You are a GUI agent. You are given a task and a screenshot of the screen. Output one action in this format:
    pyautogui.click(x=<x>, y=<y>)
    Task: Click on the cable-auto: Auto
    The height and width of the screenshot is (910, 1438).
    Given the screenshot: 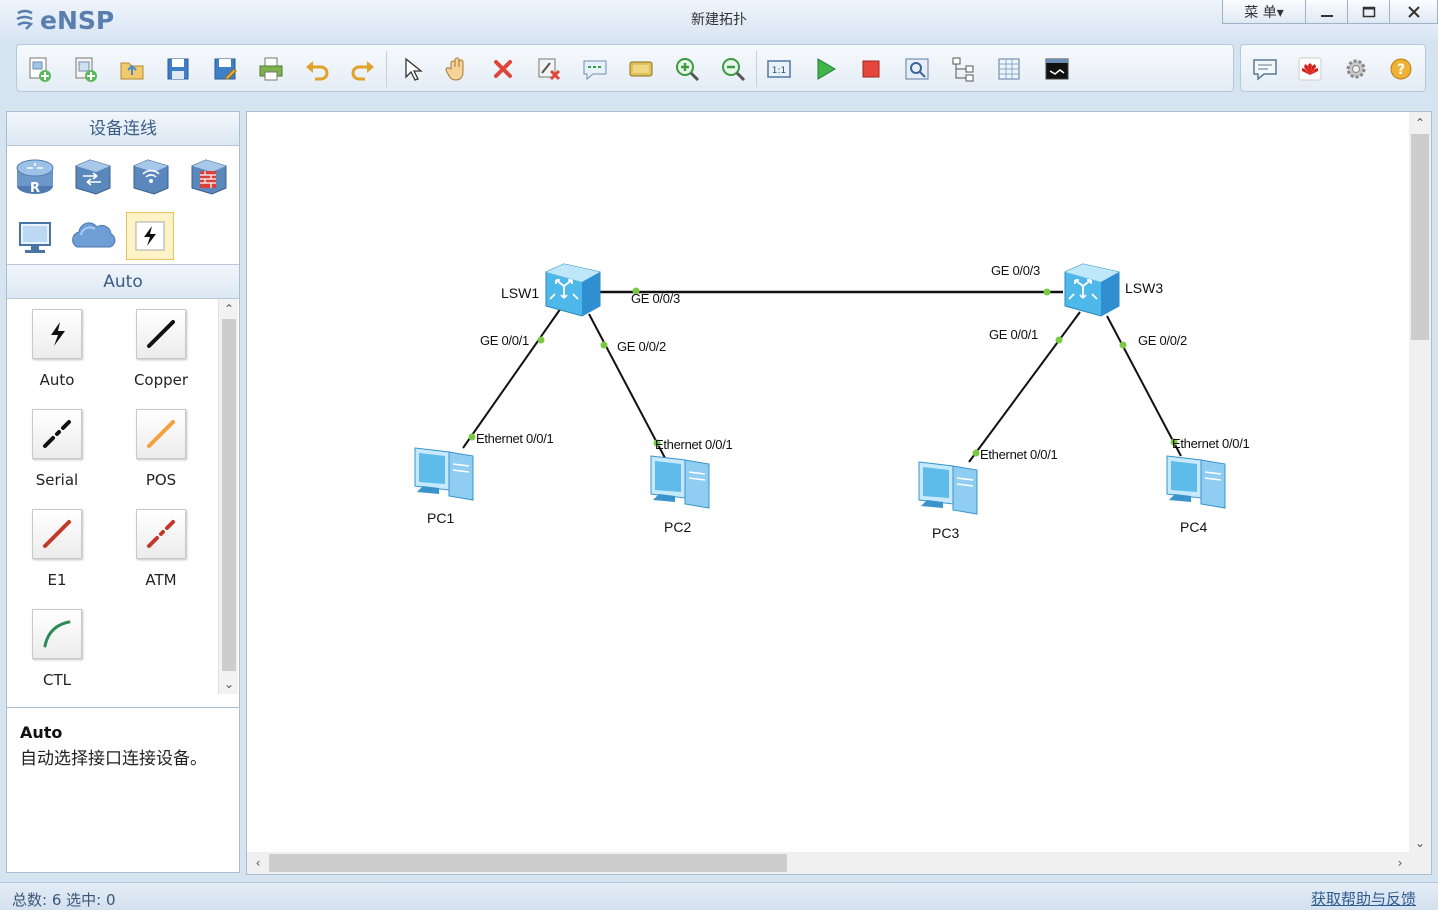 What is the action you would take?
    pyautogui.click(x=56, y=354)
    